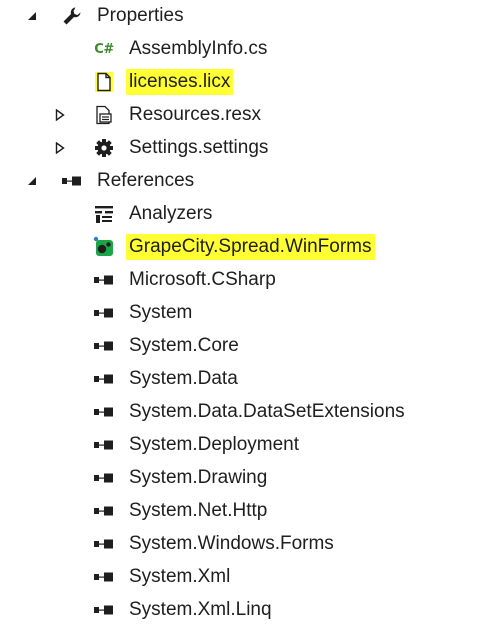  What do you see at coordinates (195, 114) in the screenshot?
I see `tree-node-label: Resources.resx` at bounding box center [195, 114].